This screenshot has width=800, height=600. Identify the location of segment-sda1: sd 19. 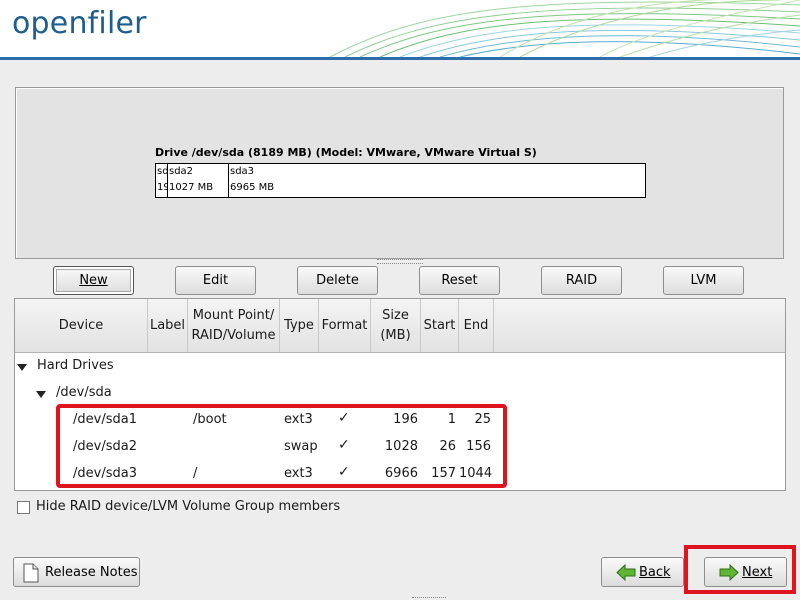
(162, 180).